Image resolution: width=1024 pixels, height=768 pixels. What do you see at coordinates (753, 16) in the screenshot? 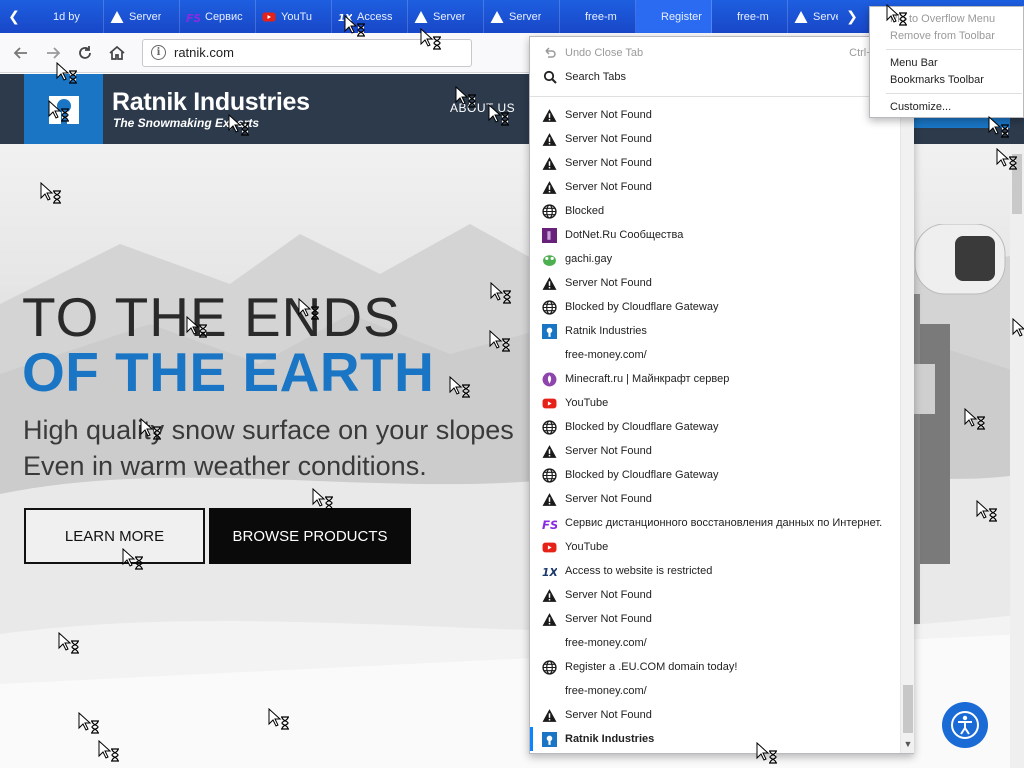
I see `tab-label: free-m` at bounding box center [753, 16].